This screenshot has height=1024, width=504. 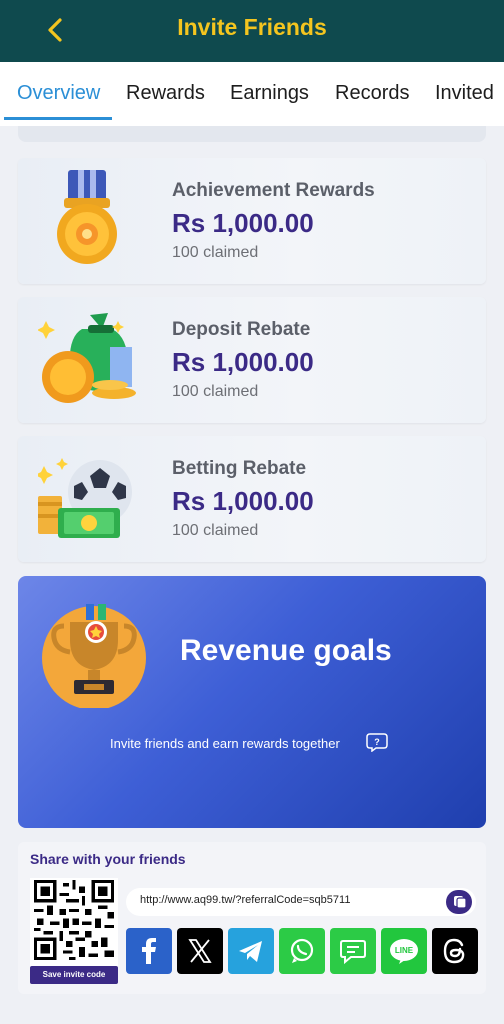 I want to click on sms-icon, so click(x=353, y=951).